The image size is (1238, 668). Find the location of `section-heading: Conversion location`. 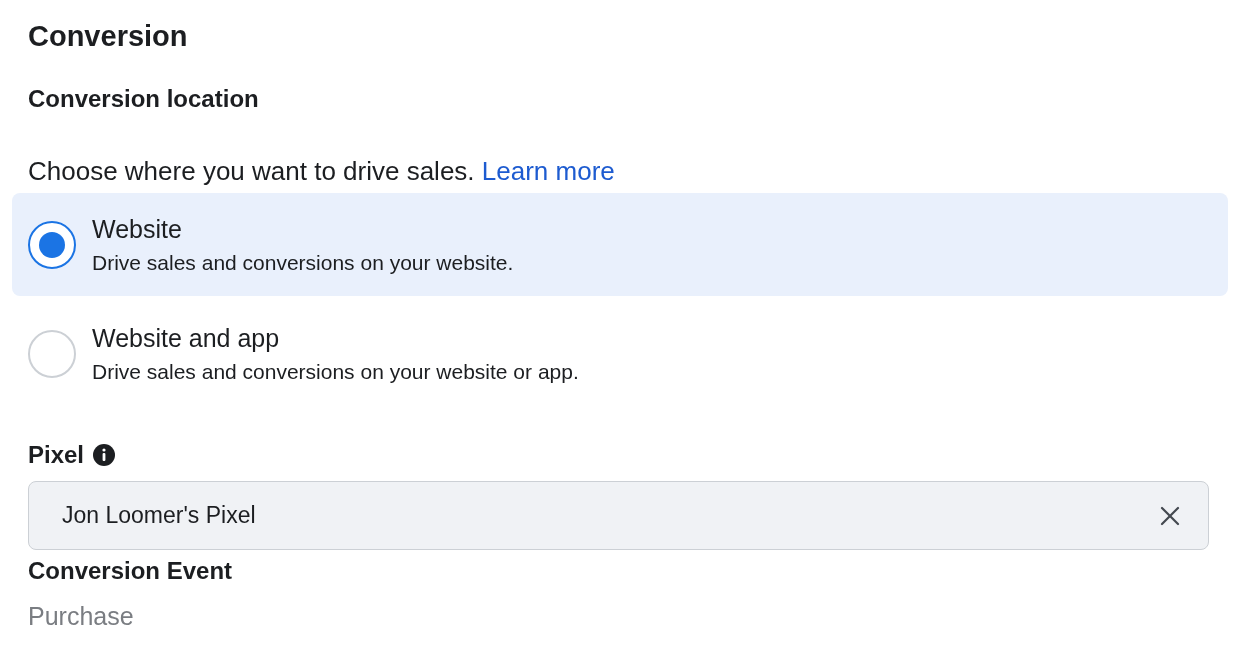

section-heading: Conversion location is located at coordinates (144, 99).